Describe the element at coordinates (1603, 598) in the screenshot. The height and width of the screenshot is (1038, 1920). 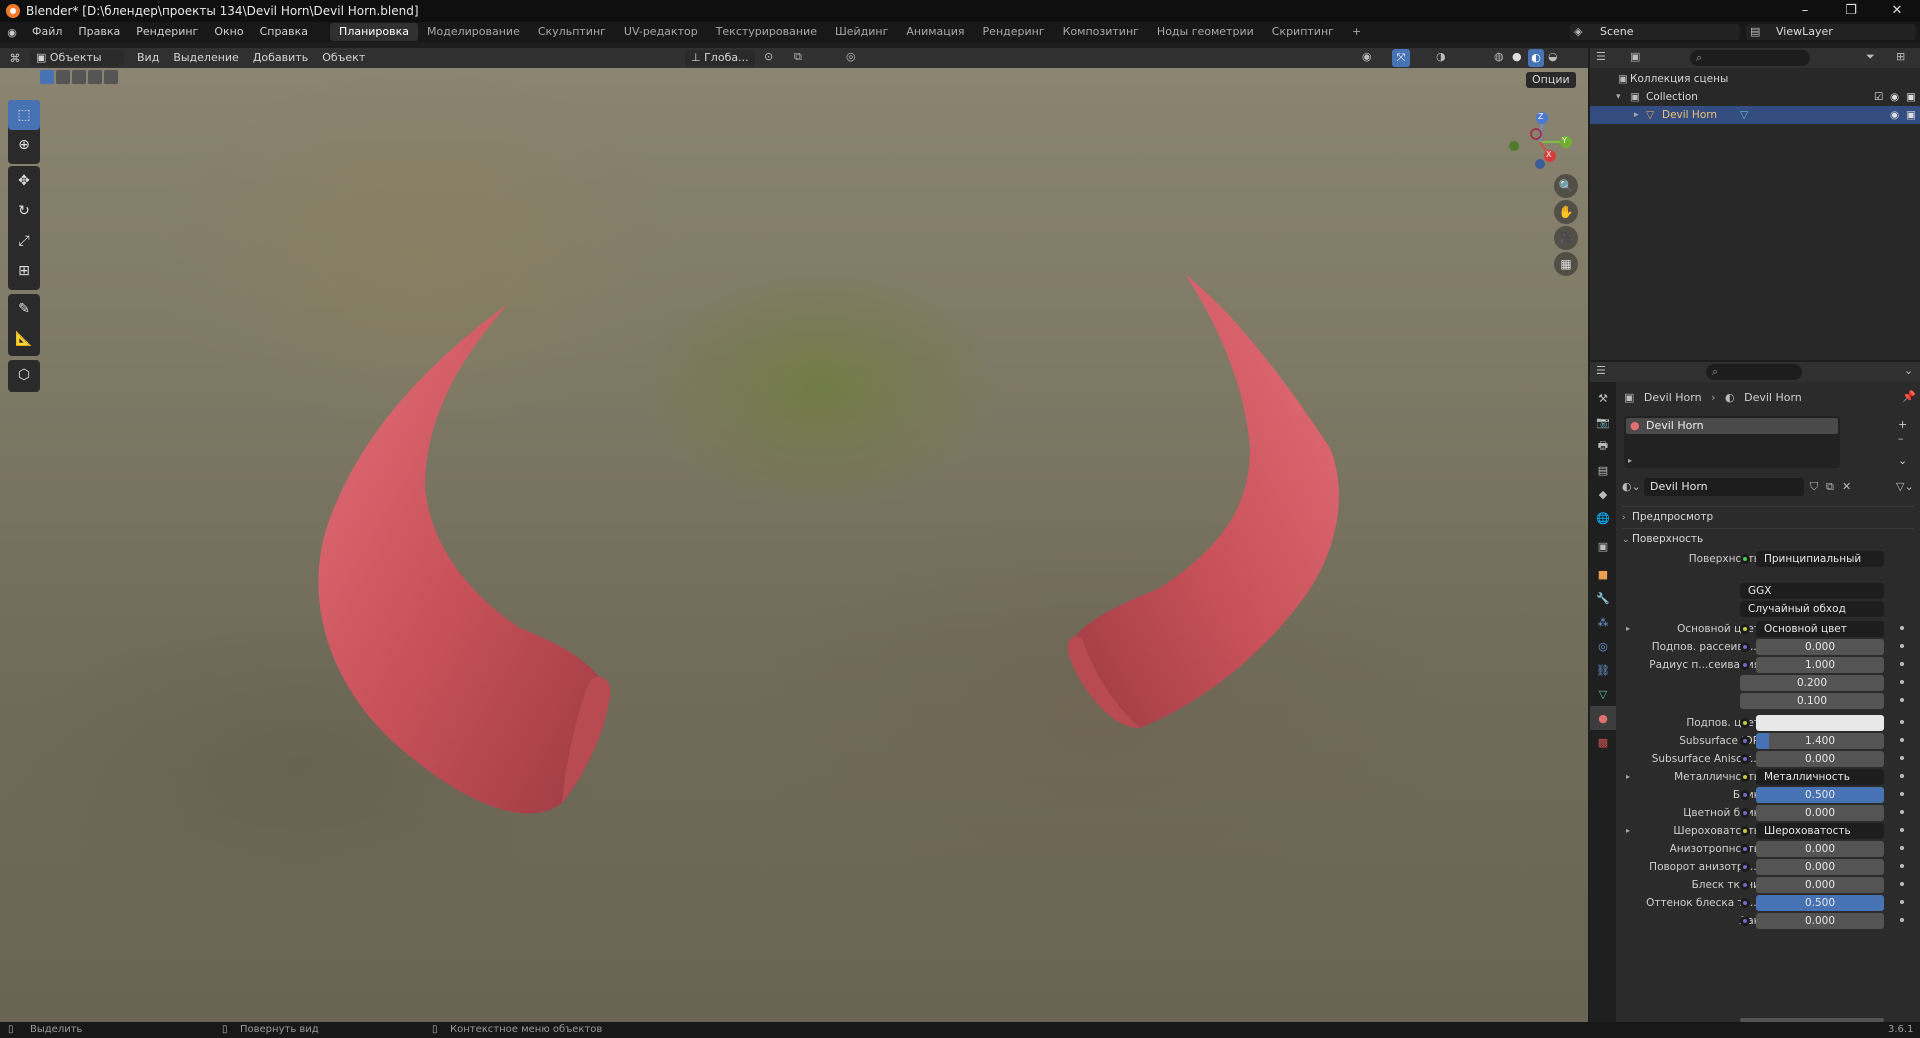
I see `modifiers-tab-icon: 🔧` at that location.